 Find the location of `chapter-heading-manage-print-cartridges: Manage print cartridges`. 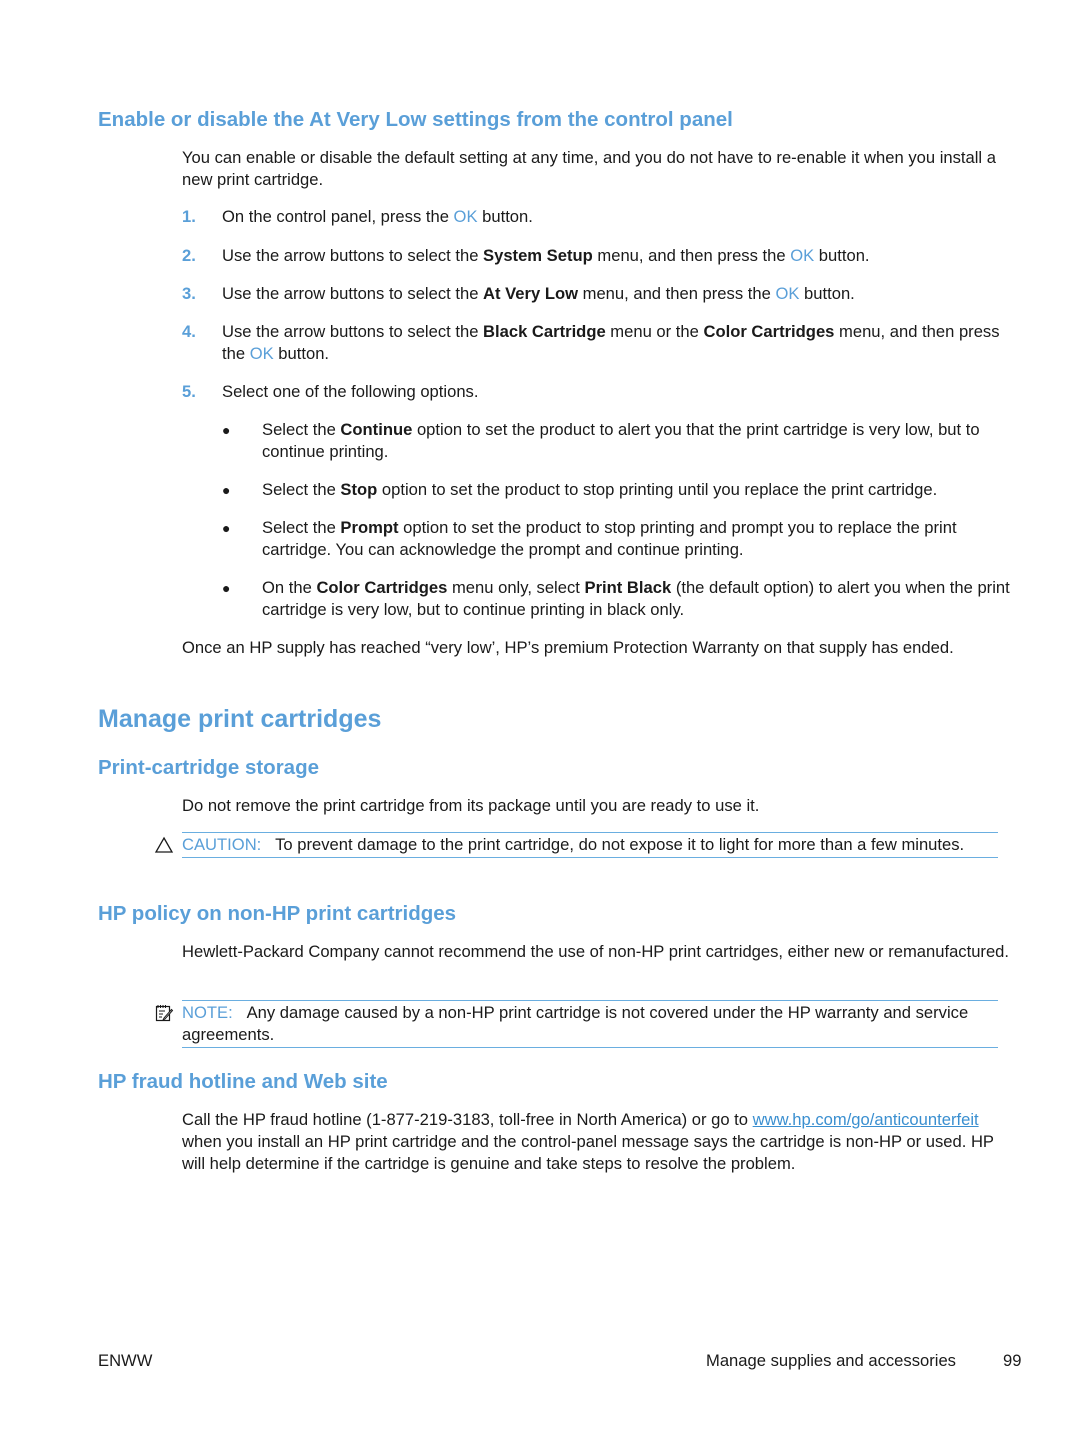

chapter-heading-manage-print-cartridges: Manage print cartridges is located at coordinates (240, 719).